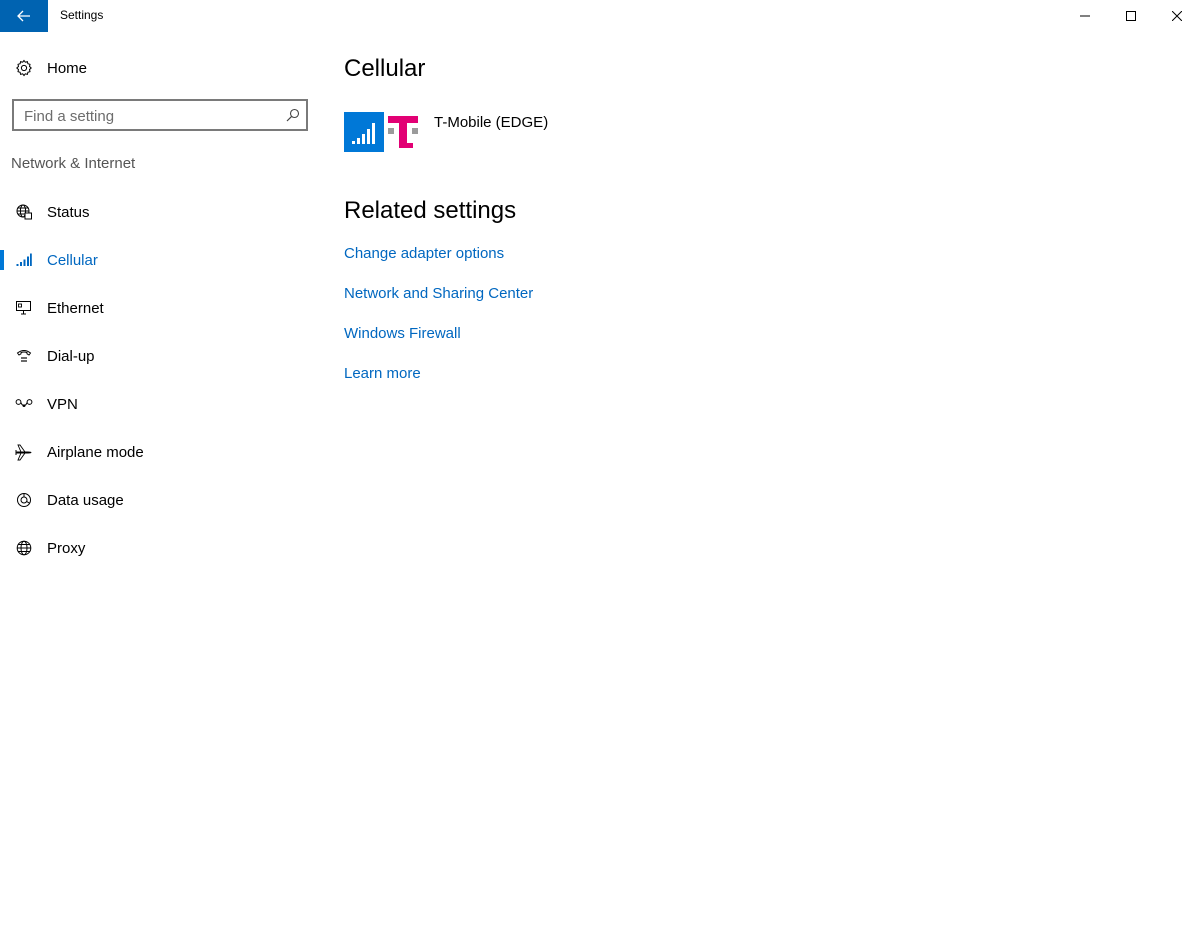 This screenshot has height=931, width=1200. I want to click on sidebar-item-status: Status, so click(160, 212).